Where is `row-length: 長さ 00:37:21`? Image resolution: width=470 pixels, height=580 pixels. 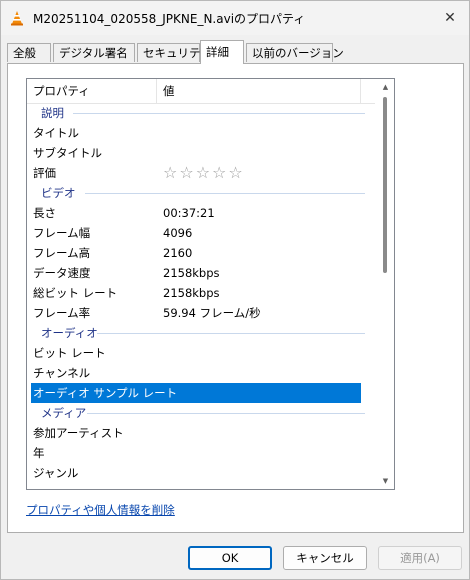 row-length: 長さ 00:37:21 is located at coordinates (201, 213).